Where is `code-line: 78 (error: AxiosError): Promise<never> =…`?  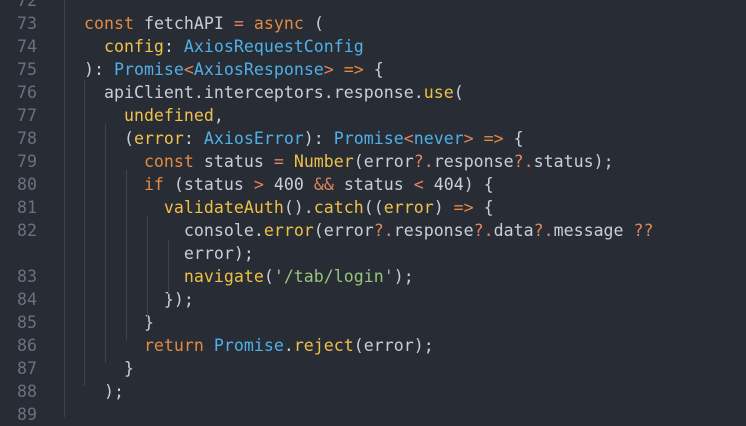 code-line: 78 (error: AxiosError): Promise<never> =… is located at coordinates (373, 138).